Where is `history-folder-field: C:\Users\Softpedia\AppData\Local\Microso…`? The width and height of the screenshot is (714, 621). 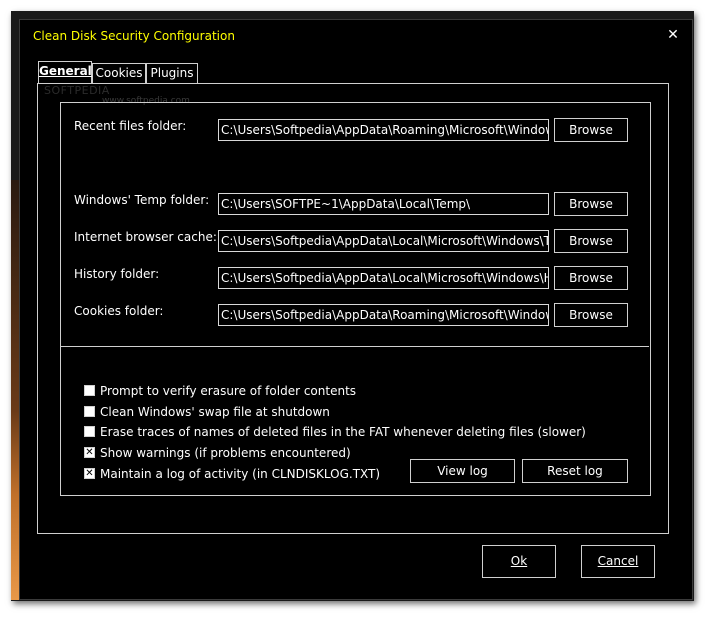
history-folder-field: C:\Users\Softpedia\AppData\Local\Microso… is located at coordinates (383, 278).